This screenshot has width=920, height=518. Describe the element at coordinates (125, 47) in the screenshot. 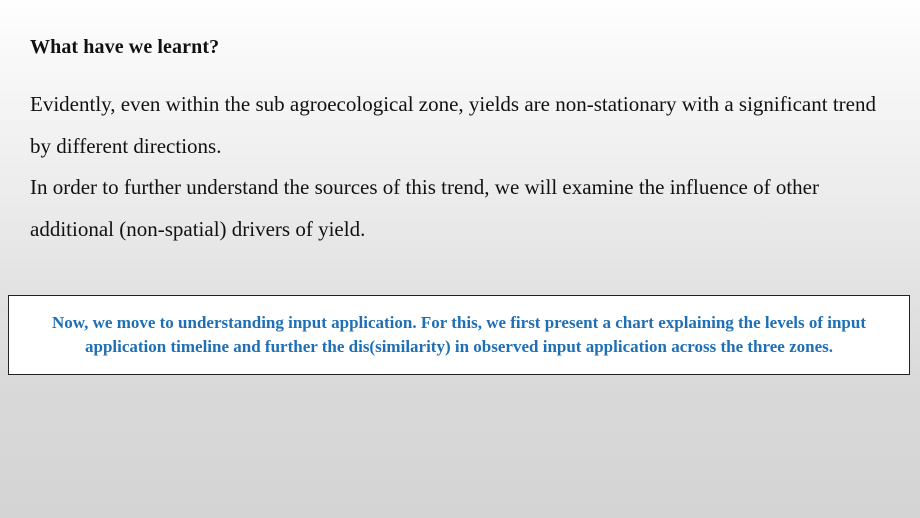

I see `slide-heading: What have we learnt?` at that location.